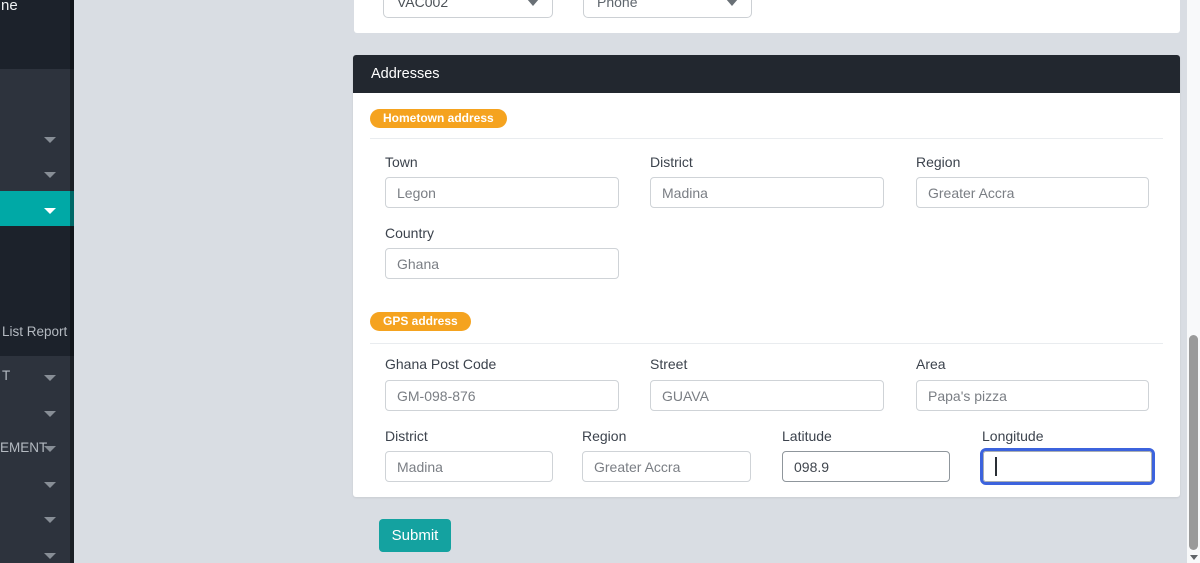 The height and width of the screenshot is (563, 1200). What do you see at coordinates (666, 466) in the screenshot?
I see `gps-region-input` at bounding box center [666, 466].